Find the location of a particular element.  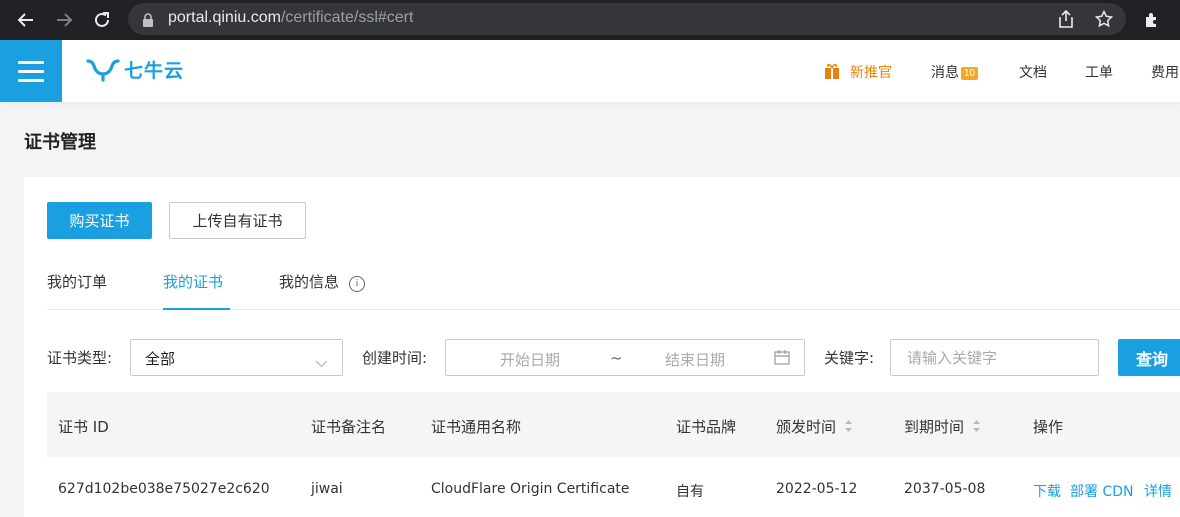

col-expires-label: 到期时间 is located at coordinates (934, 427).